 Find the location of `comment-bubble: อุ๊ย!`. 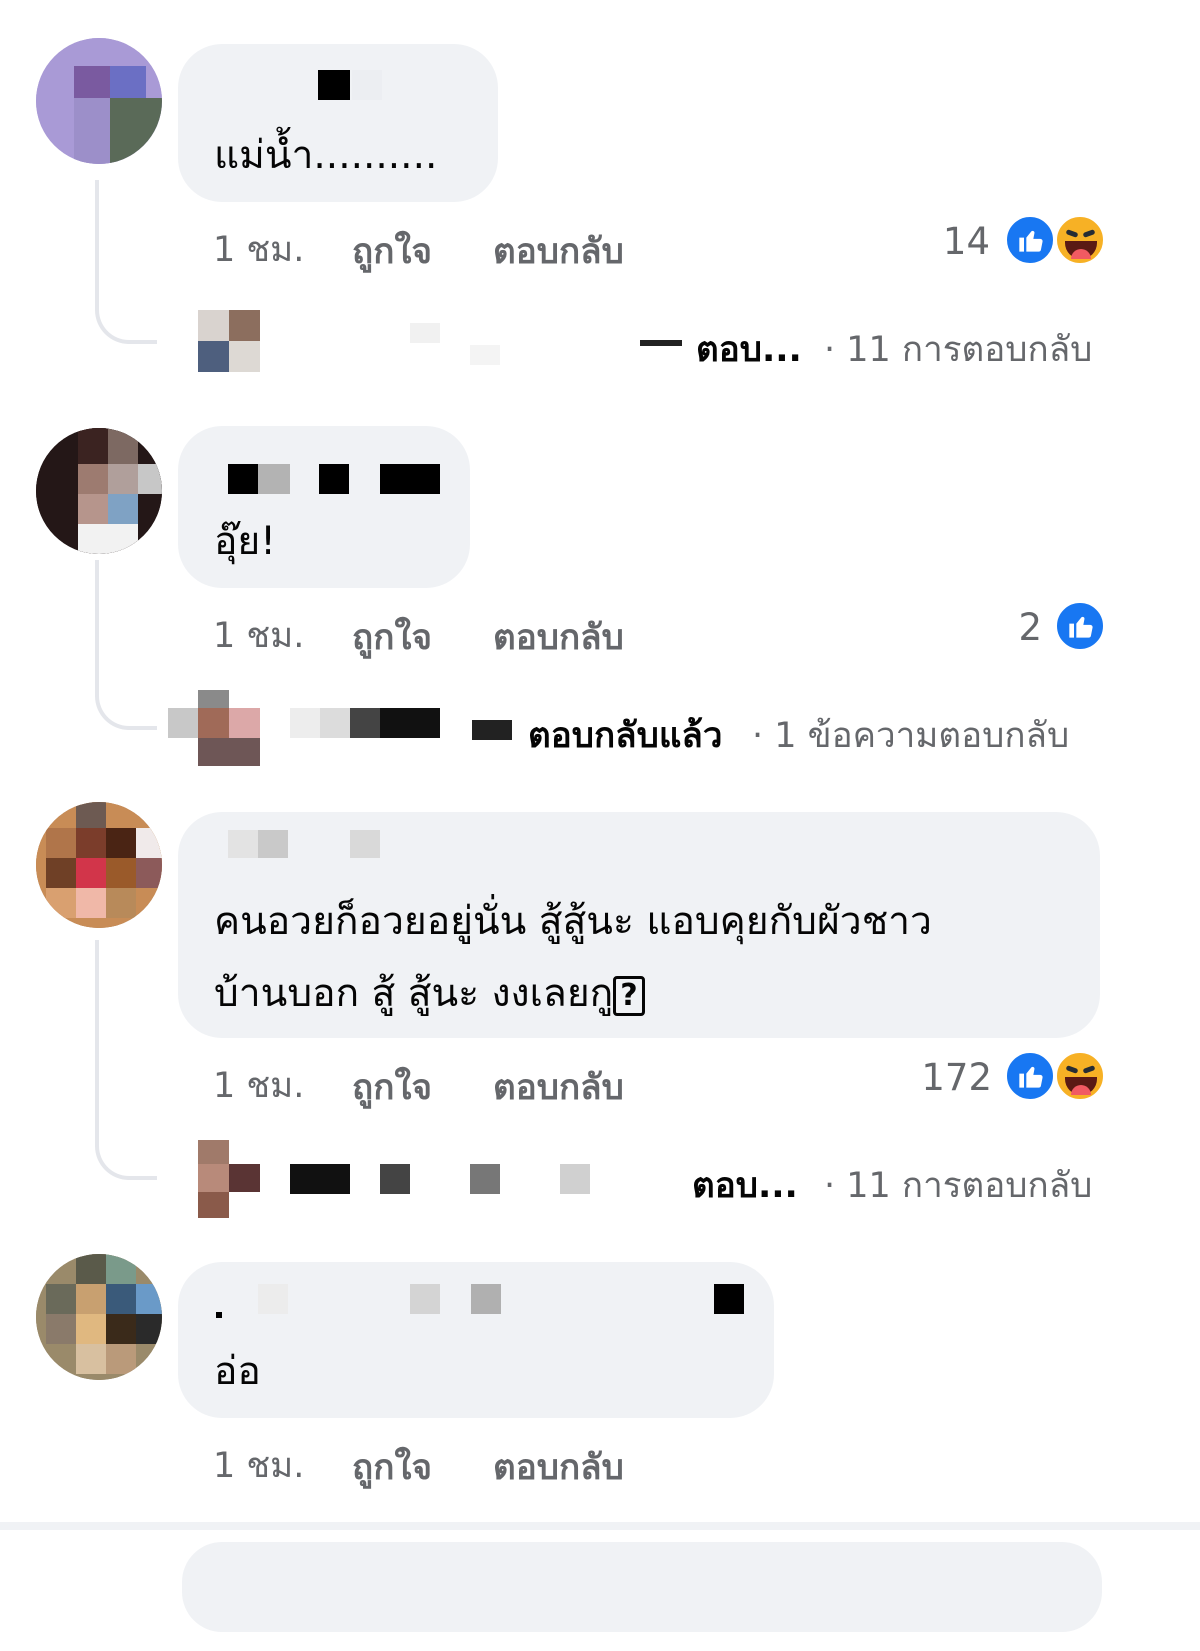

comment-bubble: อุ๊ย! is located at coordinates (324, 507).